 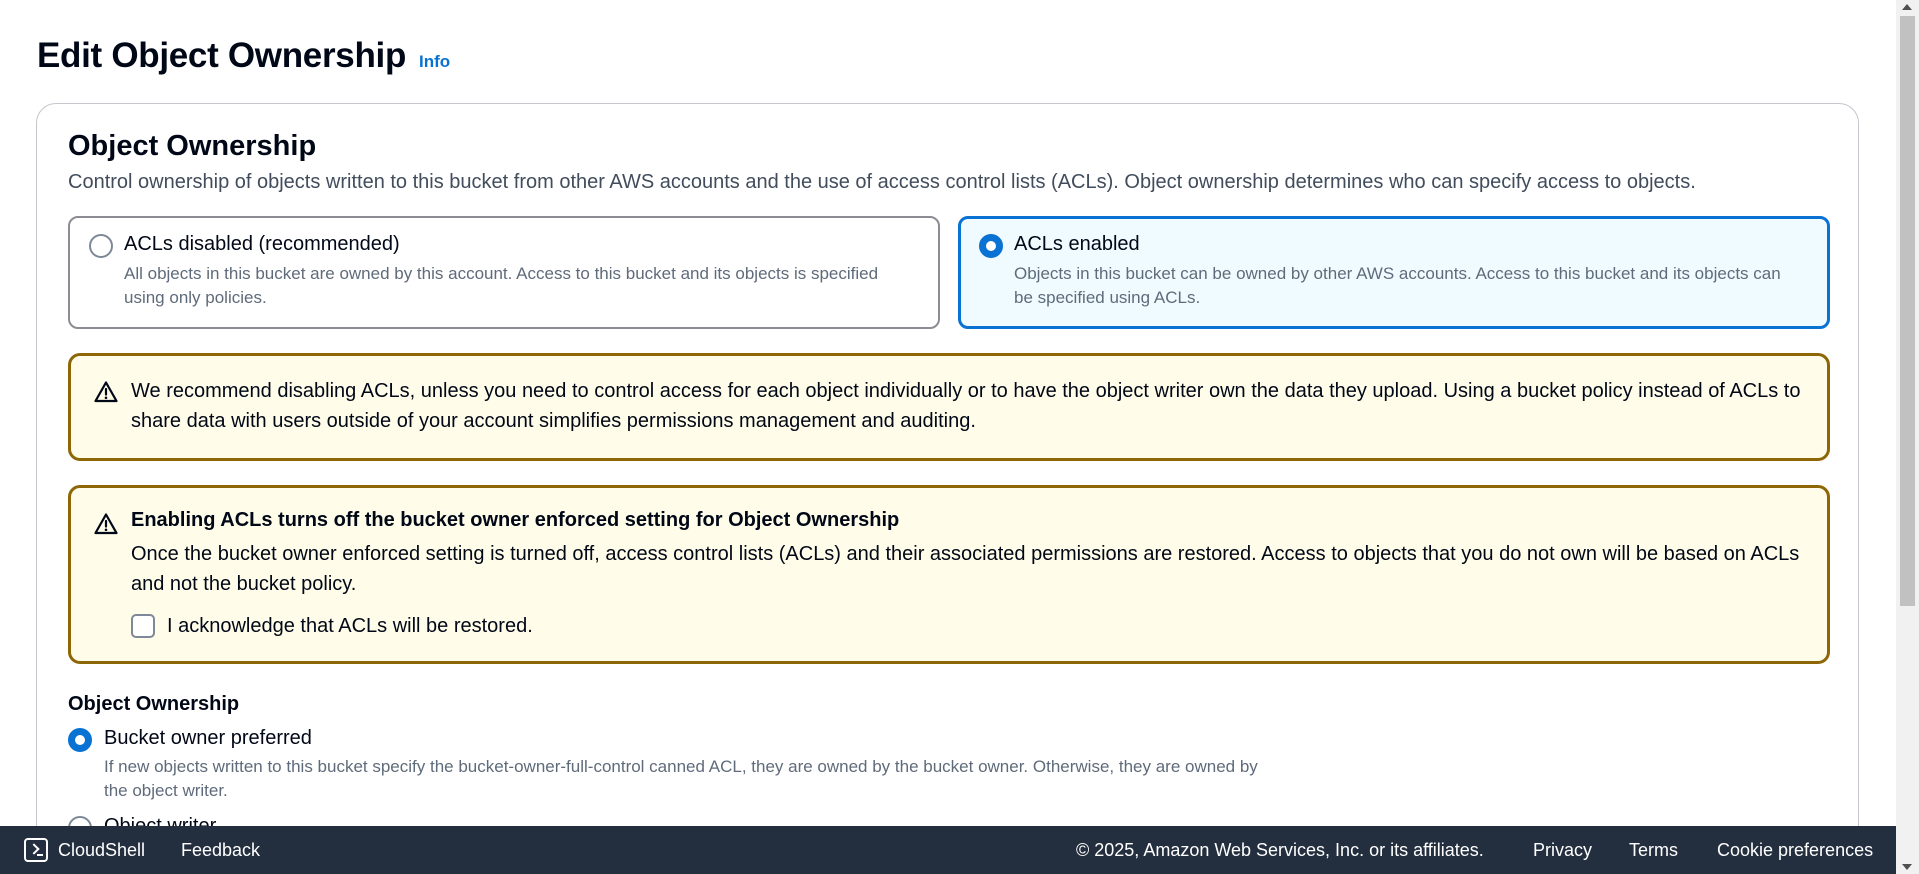 I want to click on bucket-owner-preferred-label: Bucket owner preferred, so click(x=208, y=738).